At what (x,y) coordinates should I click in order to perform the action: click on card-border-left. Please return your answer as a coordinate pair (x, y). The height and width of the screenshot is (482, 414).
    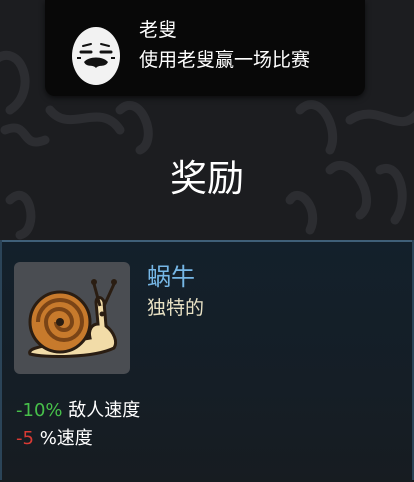
    Looking at the image, I should click on (1, 360).